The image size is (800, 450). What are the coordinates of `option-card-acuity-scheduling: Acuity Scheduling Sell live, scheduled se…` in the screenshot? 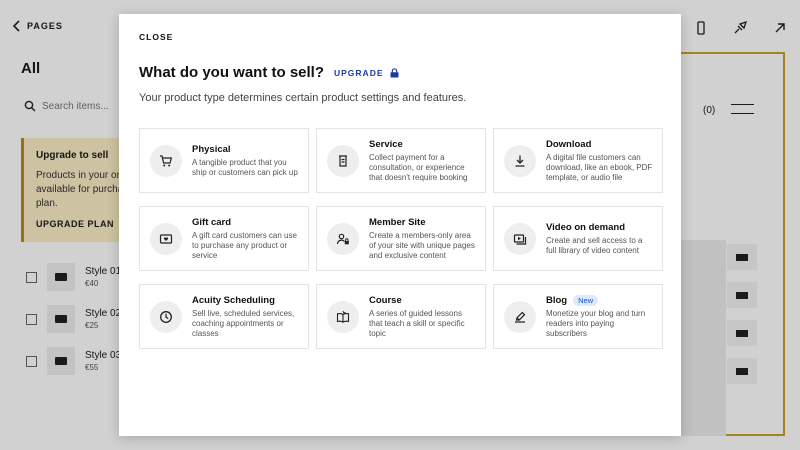 It's located at (224, 316).